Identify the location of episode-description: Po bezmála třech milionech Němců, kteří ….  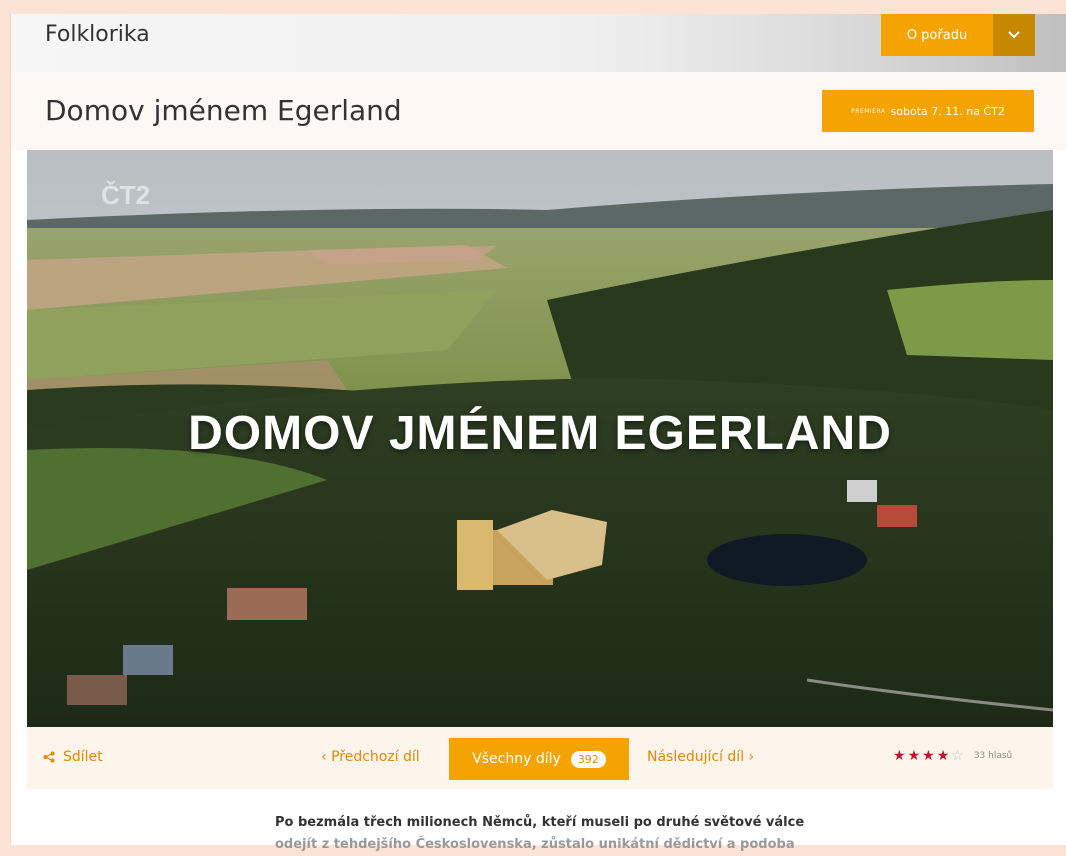
(555, 834).